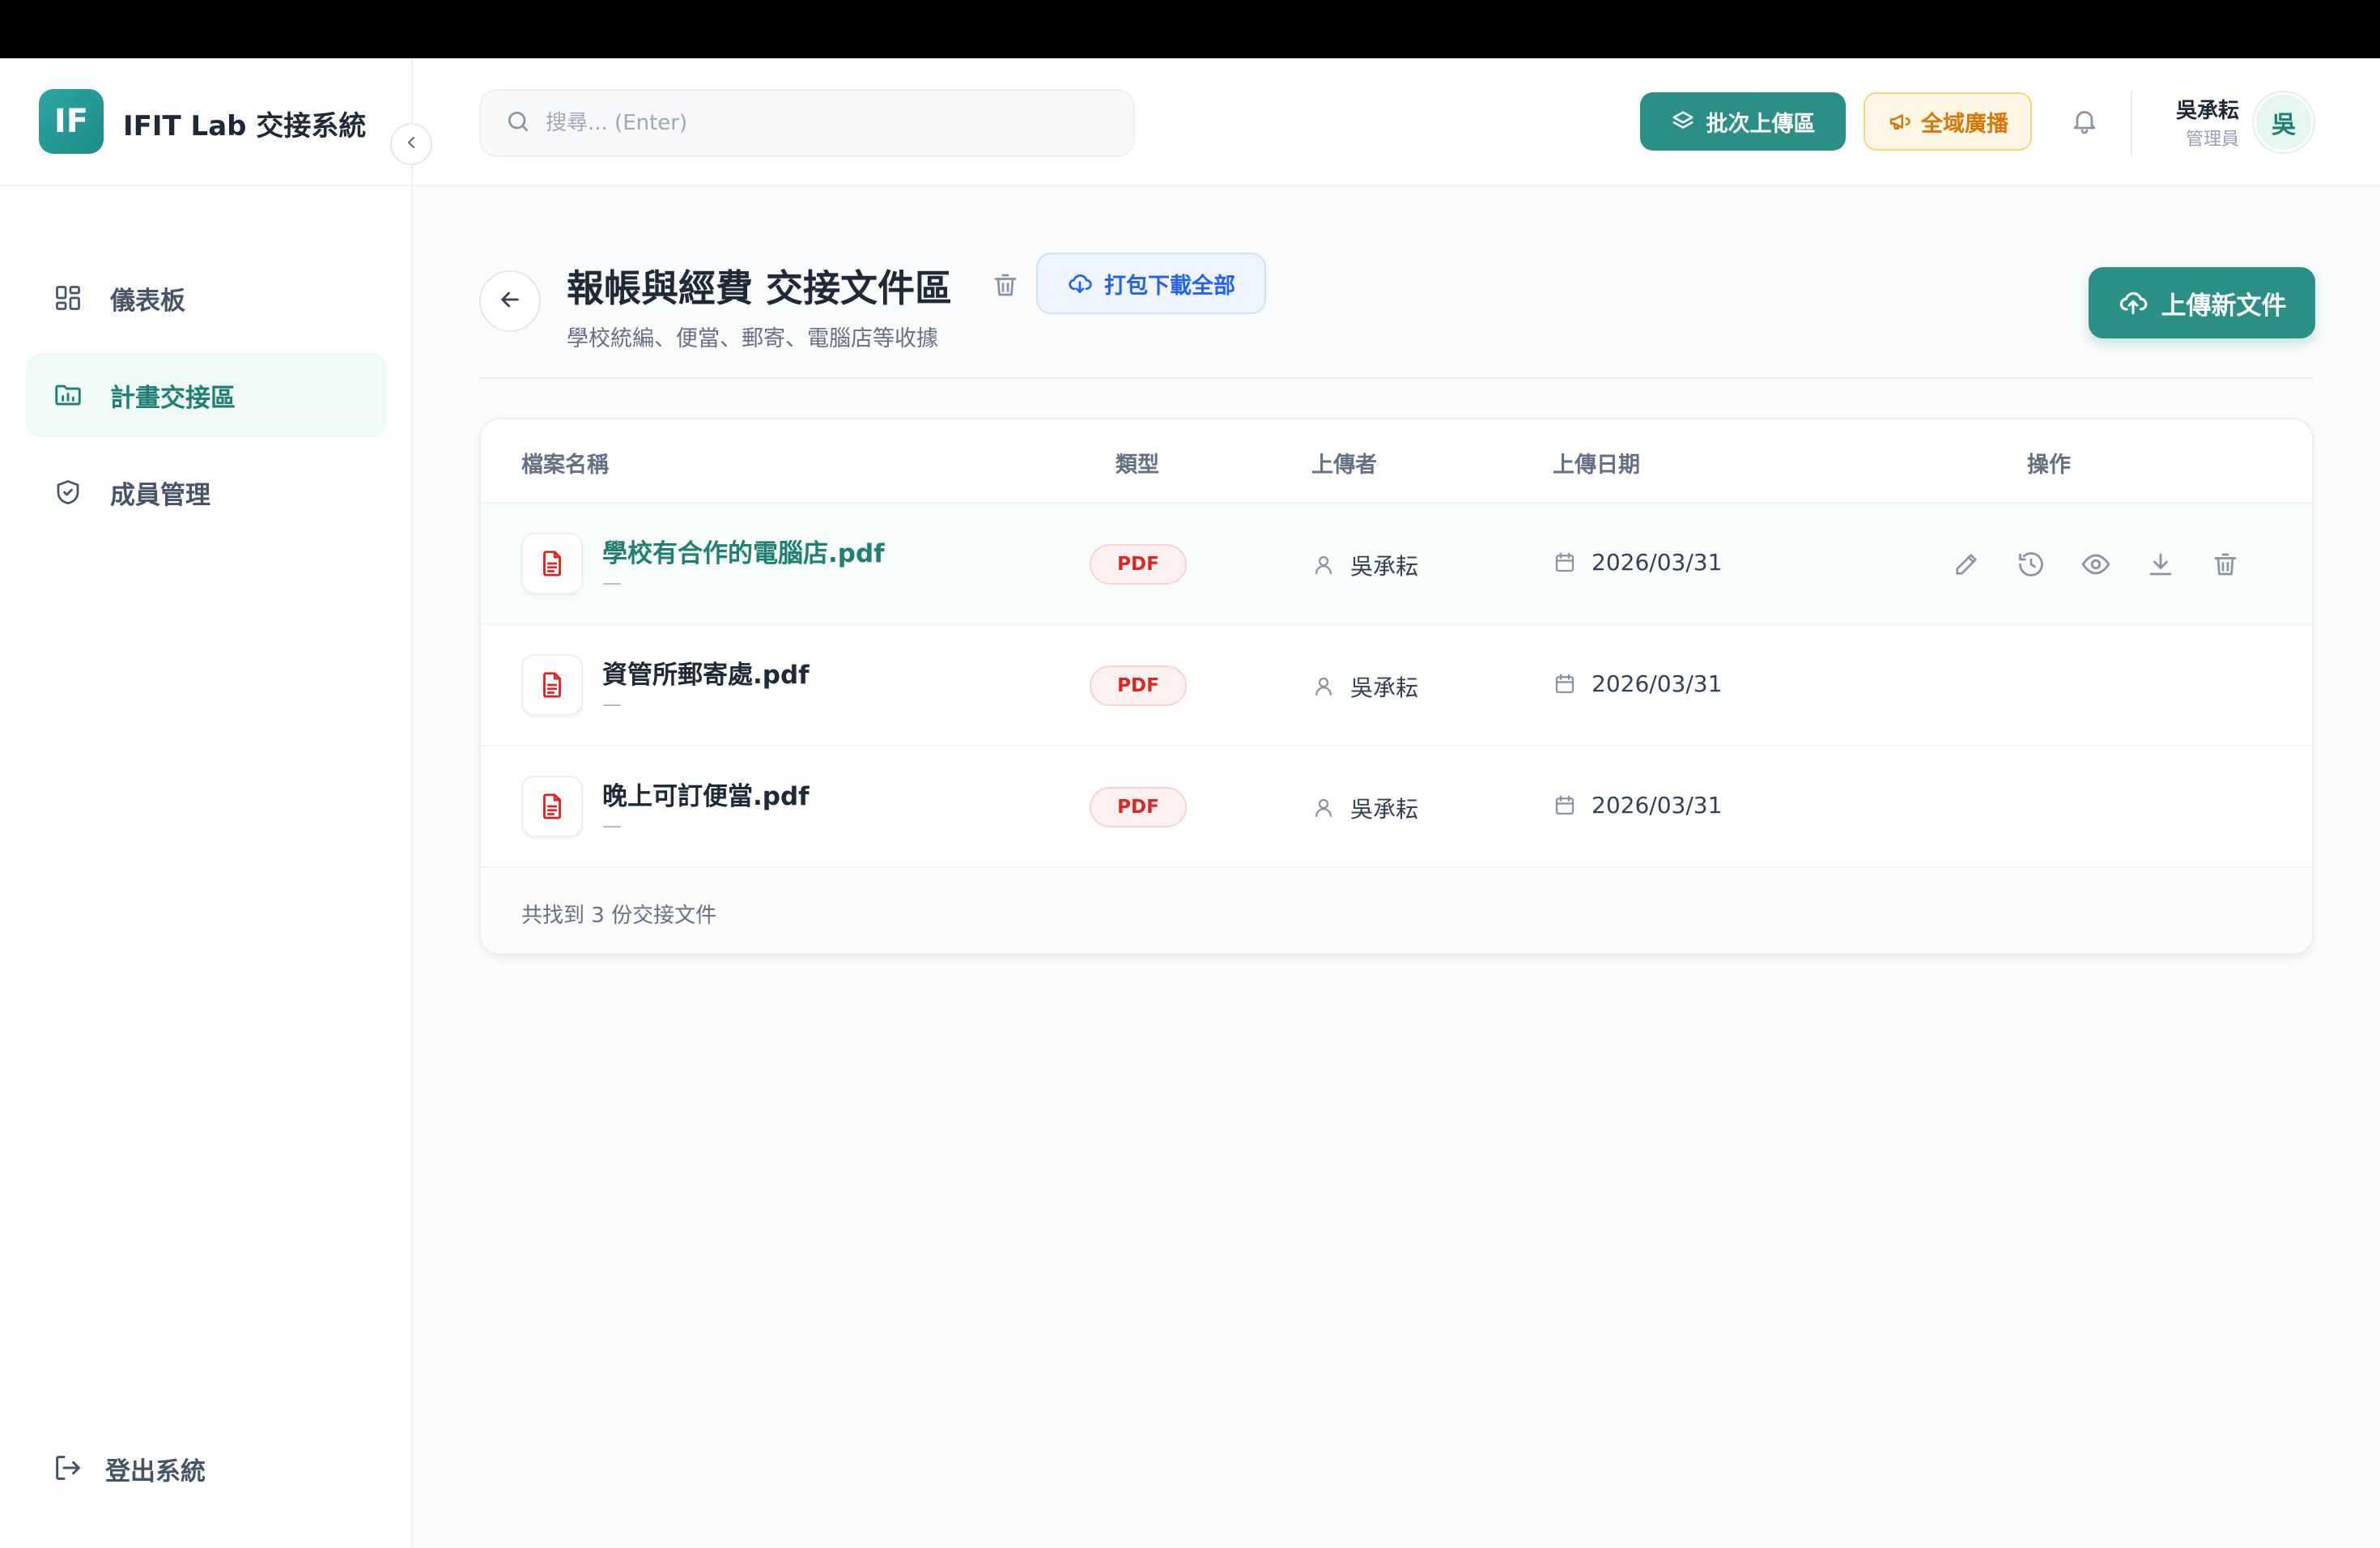  What do you see at coordinates (1080, 283) in the screenshot?
I see `cloud-download-icon` at bounding box center [1080, 283].